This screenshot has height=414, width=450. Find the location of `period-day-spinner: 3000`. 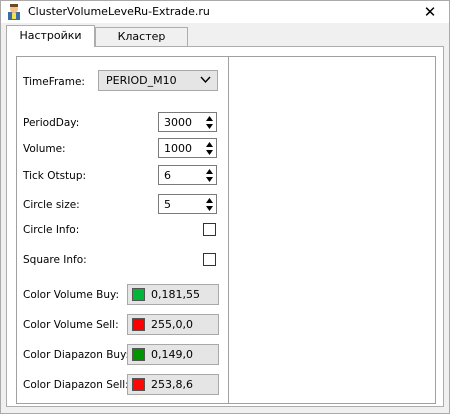

period-day-spinner: 3000 is located at coordinates (187, 122).